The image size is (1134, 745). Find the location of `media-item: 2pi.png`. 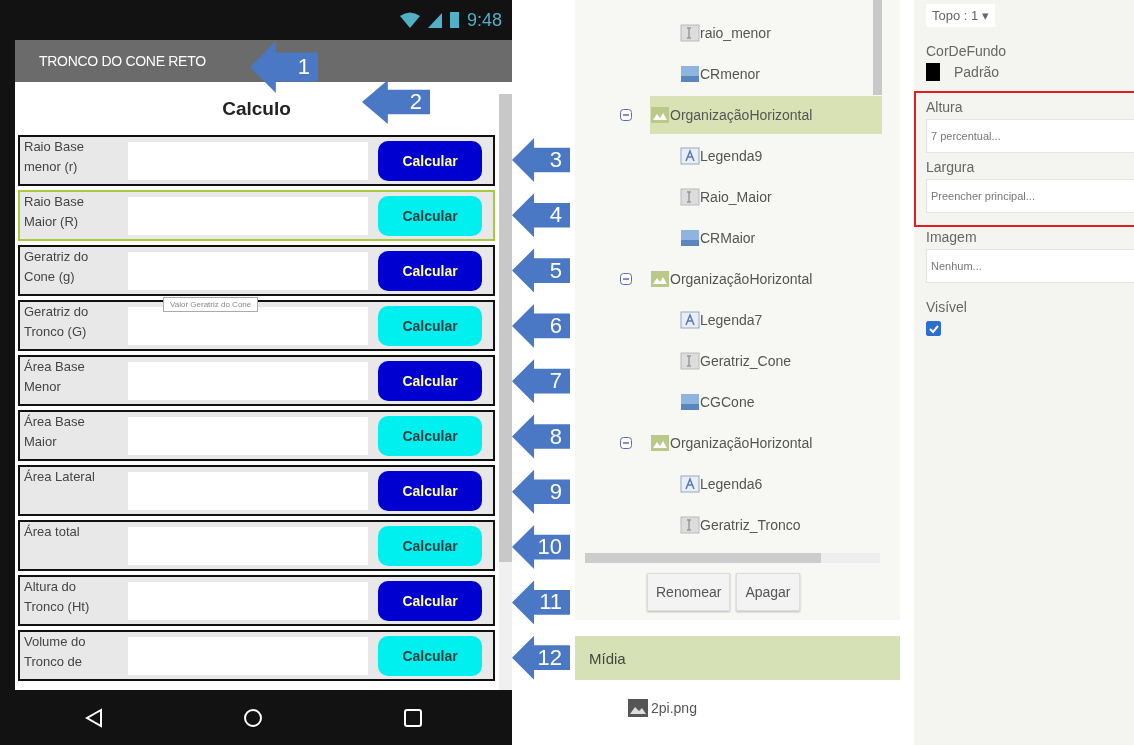

media-item: 2pi.png is located at coordinates (737, 699).